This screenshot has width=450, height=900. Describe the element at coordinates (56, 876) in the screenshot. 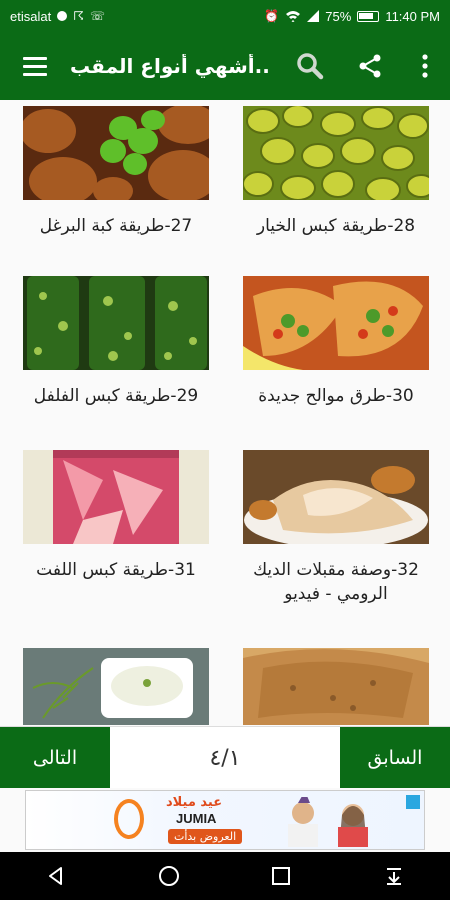

I see `back-icon` at that location.